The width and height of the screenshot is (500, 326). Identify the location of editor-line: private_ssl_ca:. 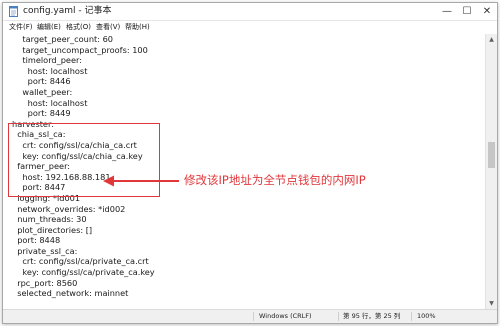
(83, 251).